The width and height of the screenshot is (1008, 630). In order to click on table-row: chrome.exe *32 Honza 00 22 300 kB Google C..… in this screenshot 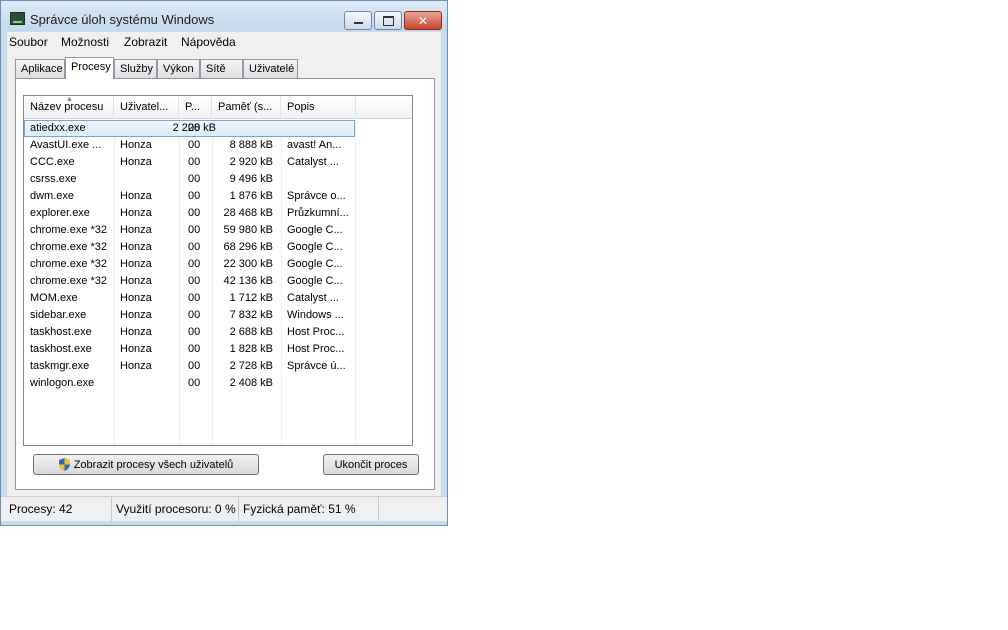, I will do `click(218, 264)`.